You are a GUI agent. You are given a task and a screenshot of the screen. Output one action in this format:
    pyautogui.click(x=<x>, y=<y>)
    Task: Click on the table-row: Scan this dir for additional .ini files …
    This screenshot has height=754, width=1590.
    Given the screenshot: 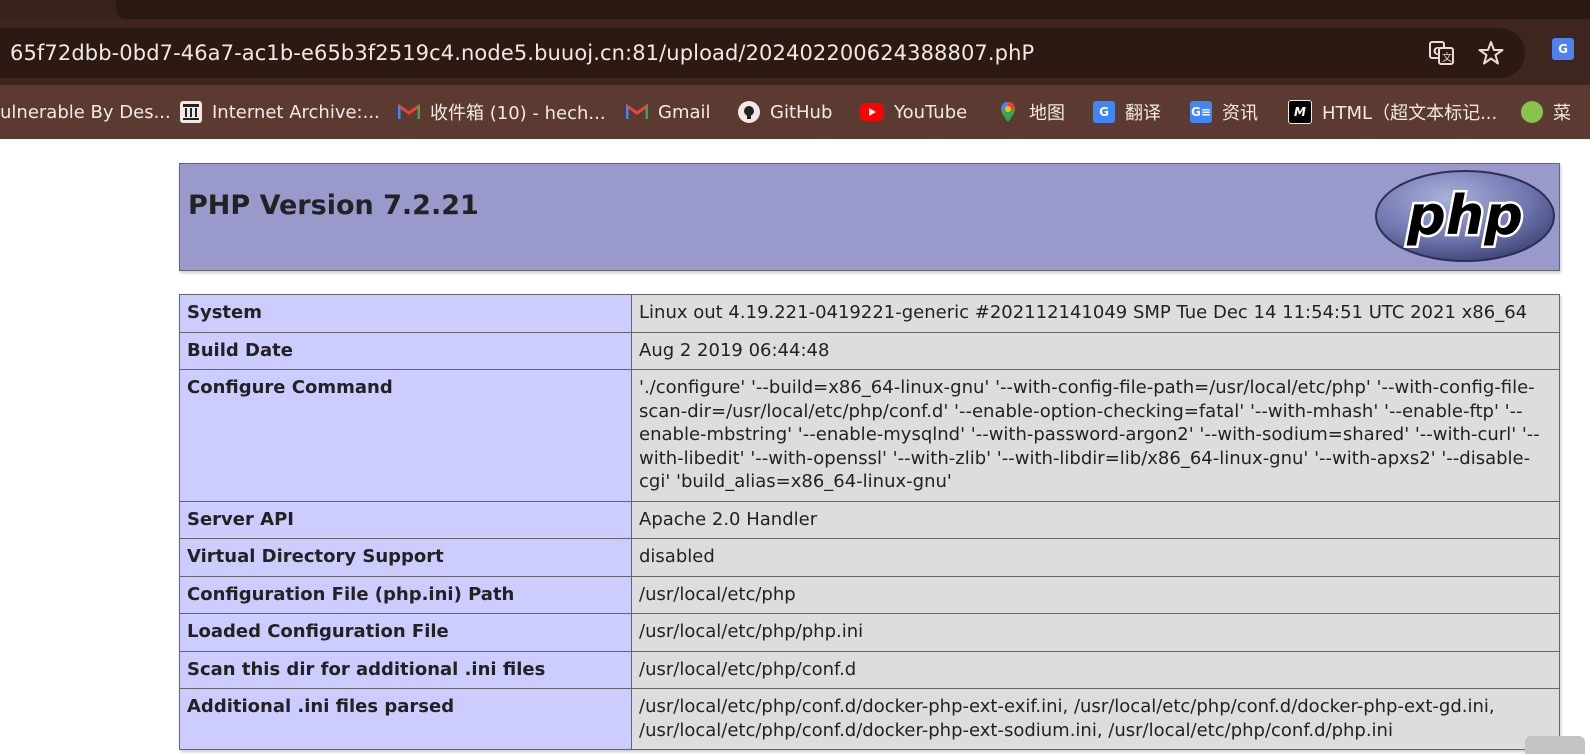 What is the action you would take?
    pyautogui.click(x=869, y=669)
    